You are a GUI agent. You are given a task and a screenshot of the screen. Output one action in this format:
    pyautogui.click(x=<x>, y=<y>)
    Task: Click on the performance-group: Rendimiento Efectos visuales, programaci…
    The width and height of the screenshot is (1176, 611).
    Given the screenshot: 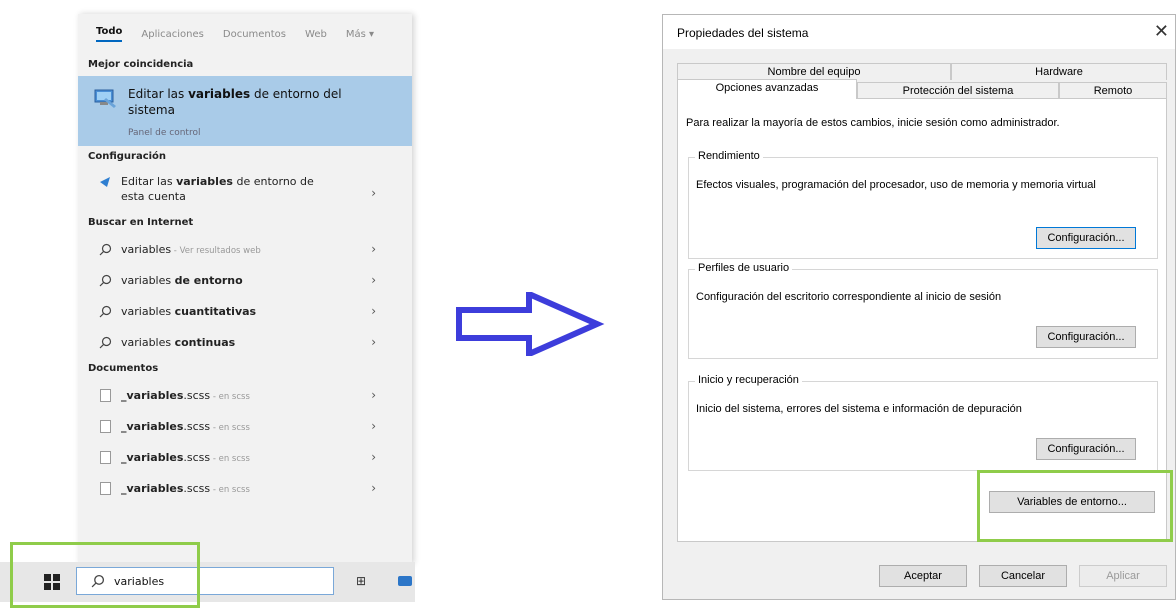 What is the action you would take?
    pyautogui.click(x=923, y=204)
    